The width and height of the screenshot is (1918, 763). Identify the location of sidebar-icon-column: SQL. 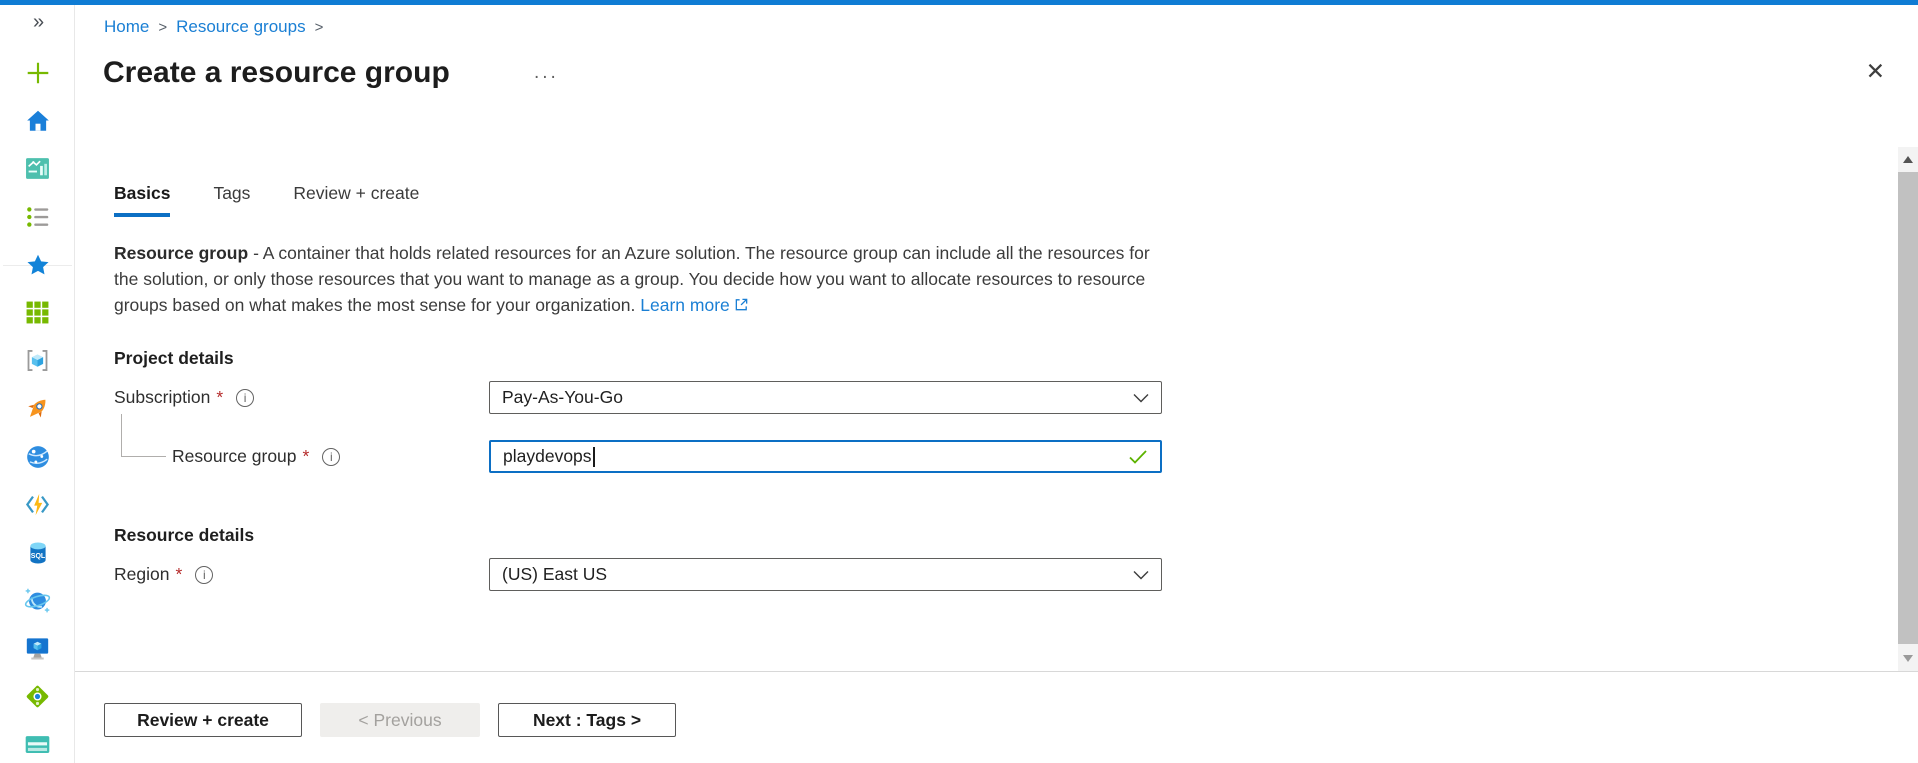
(37, 408).